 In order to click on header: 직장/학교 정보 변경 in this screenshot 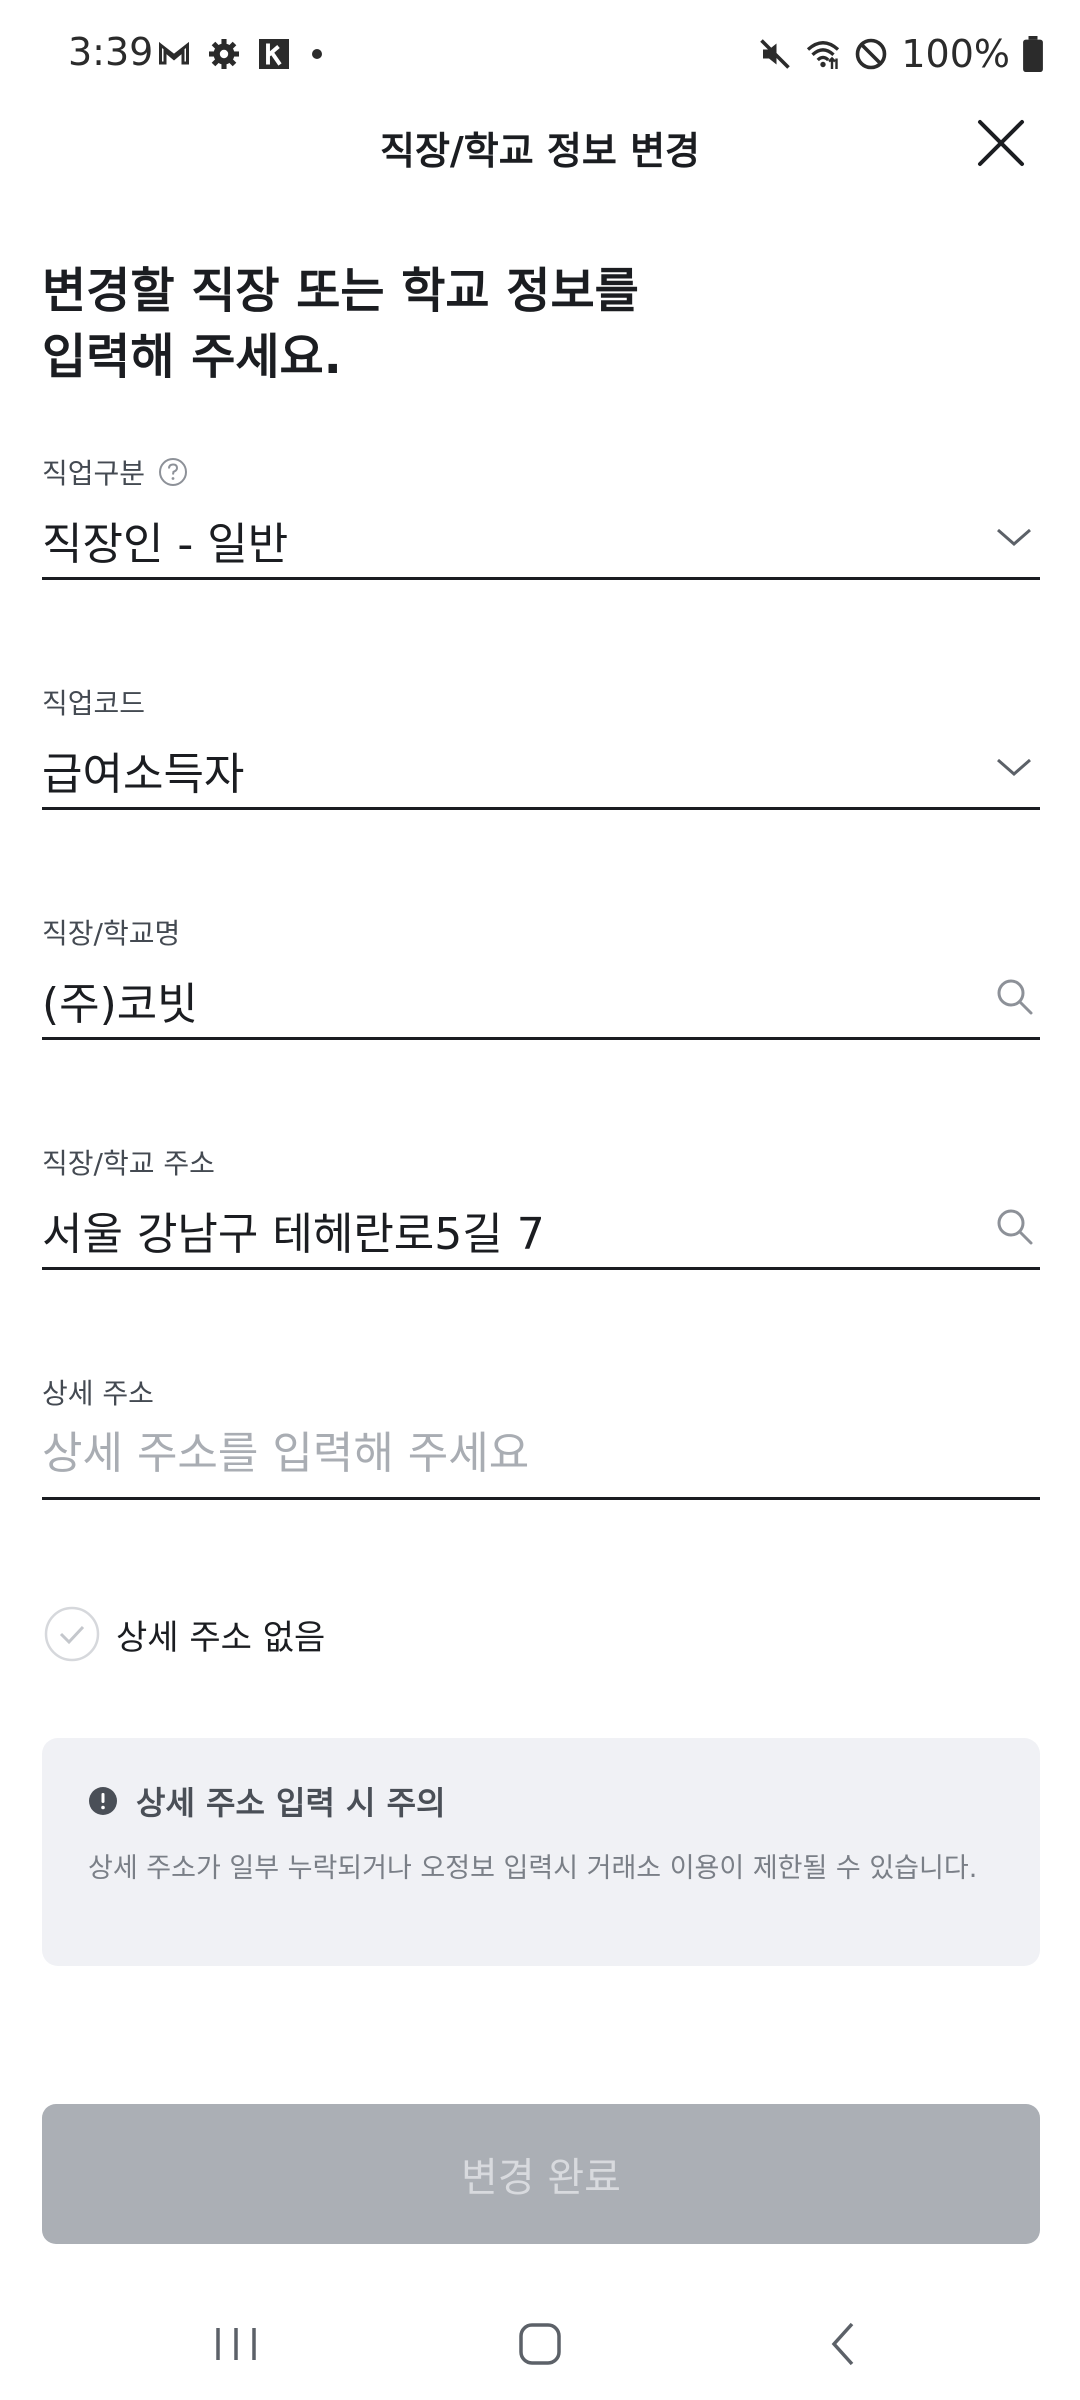, I will do `click(540, 150)`.